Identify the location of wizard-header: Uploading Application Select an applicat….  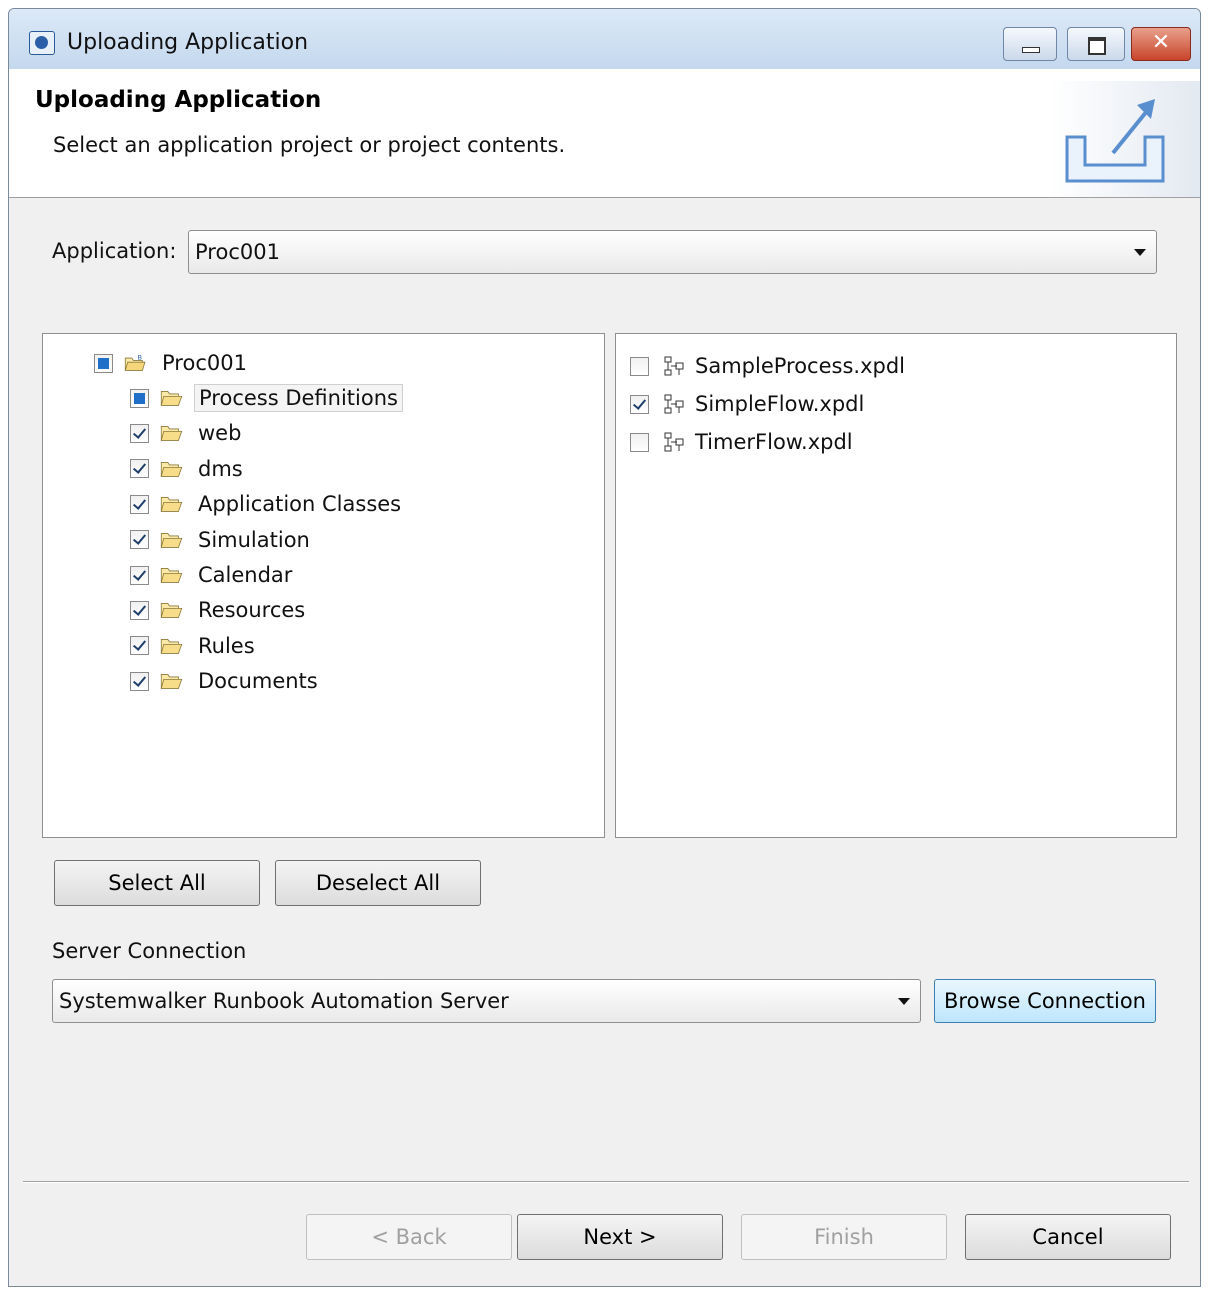
(604, 133).